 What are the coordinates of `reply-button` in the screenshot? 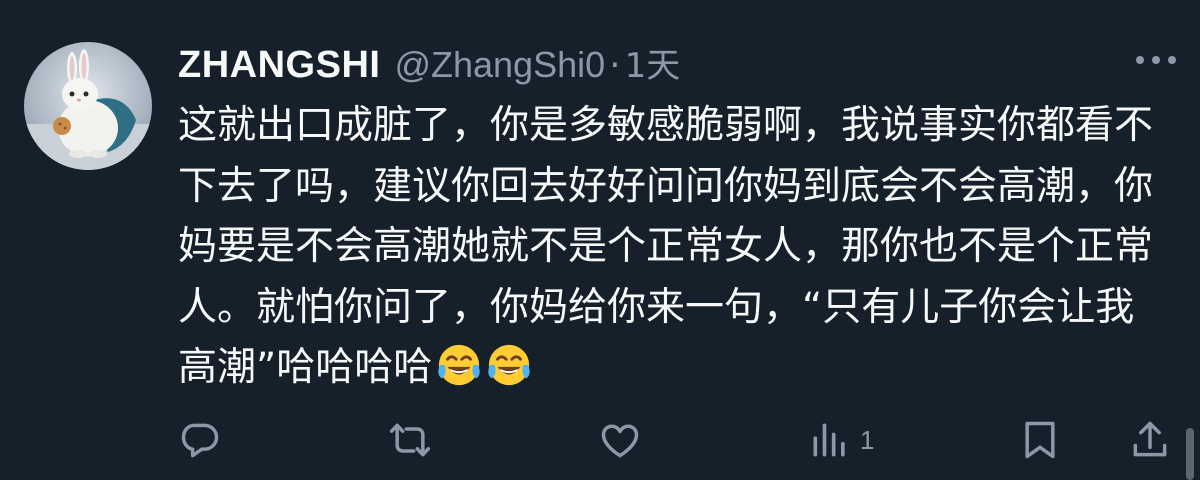 It's located at (200, 440).